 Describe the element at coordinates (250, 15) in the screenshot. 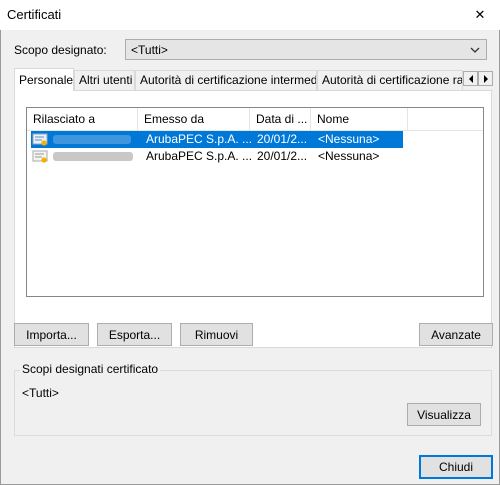

I see `title-bar` at that location.